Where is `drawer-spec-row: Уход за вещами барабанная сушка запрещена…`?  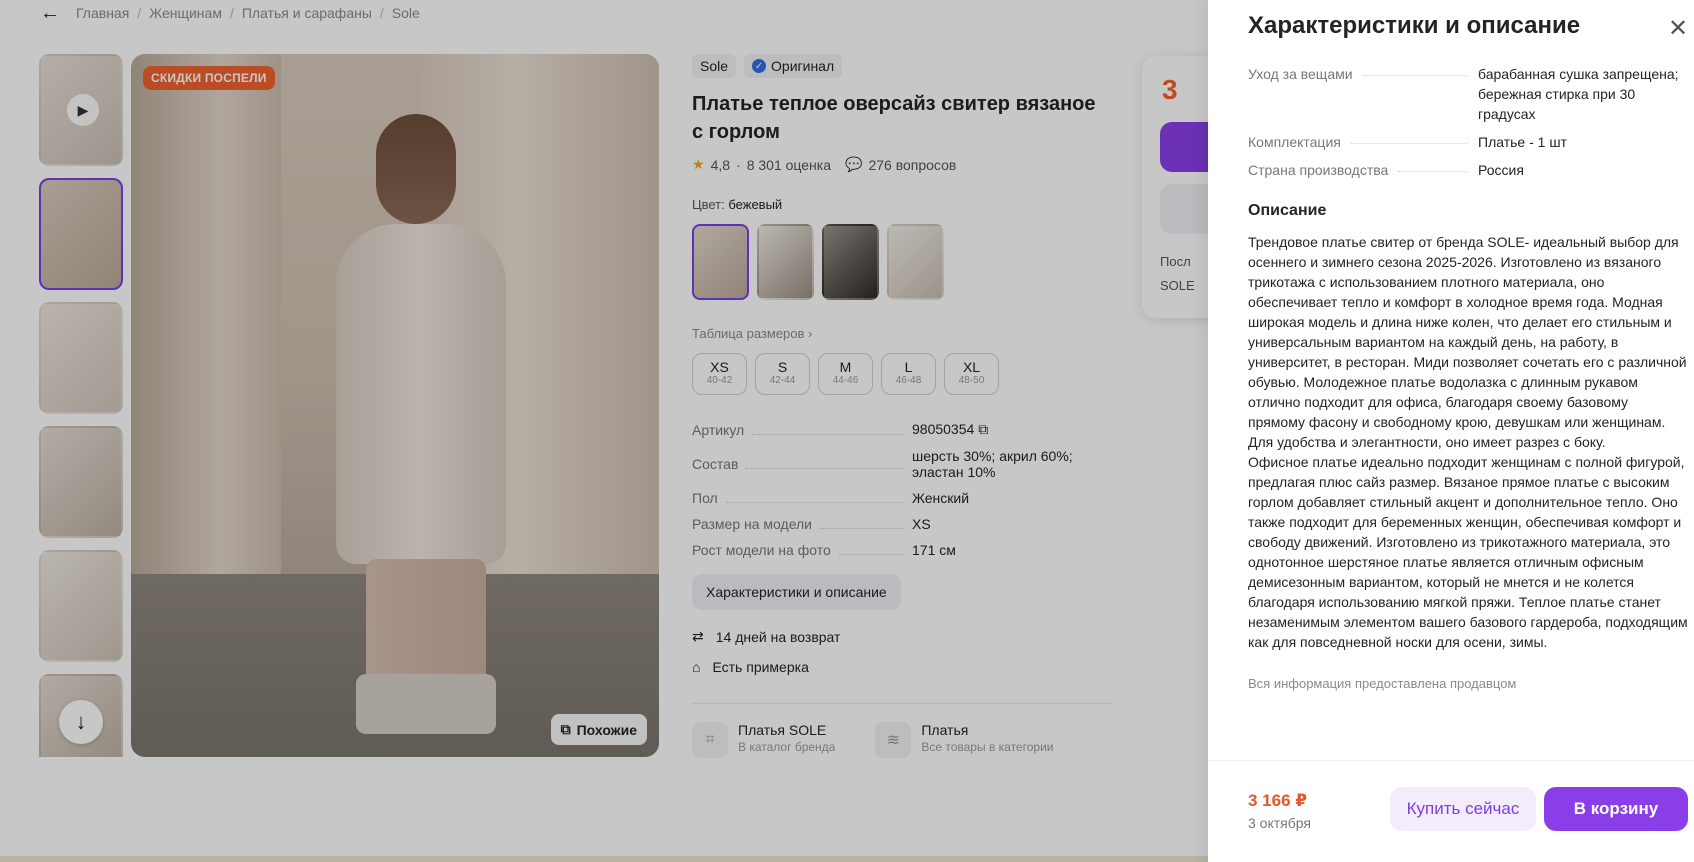 drawer-spec-row: Уход за вещами барабанная сушка запрещена… is located at coordinates (1468, 94).